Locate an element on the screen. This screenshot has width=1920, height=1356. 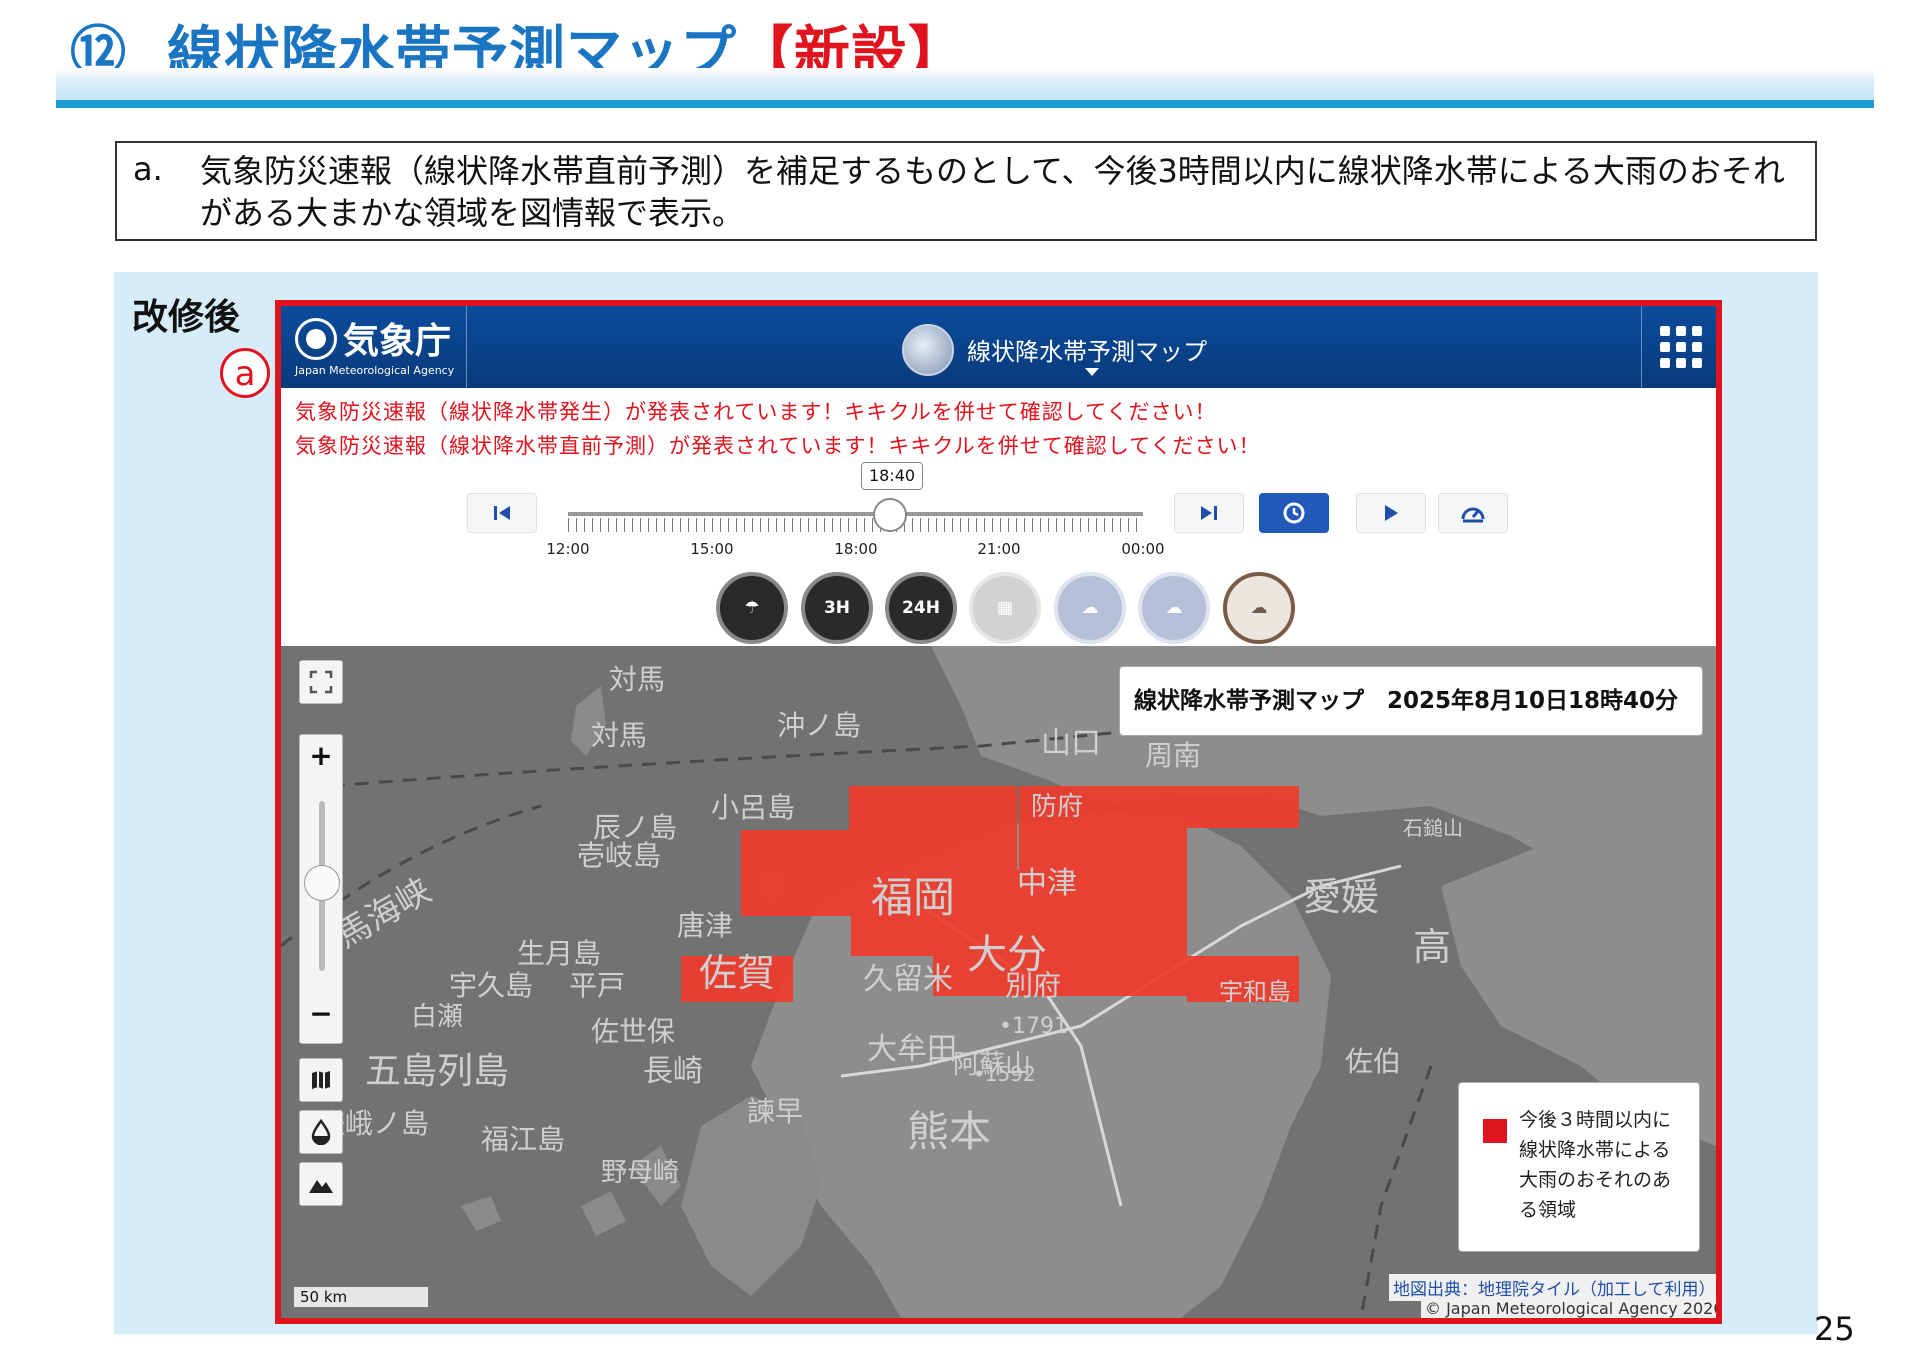
grid-menu-icon is located at coordinates (1681, 347).